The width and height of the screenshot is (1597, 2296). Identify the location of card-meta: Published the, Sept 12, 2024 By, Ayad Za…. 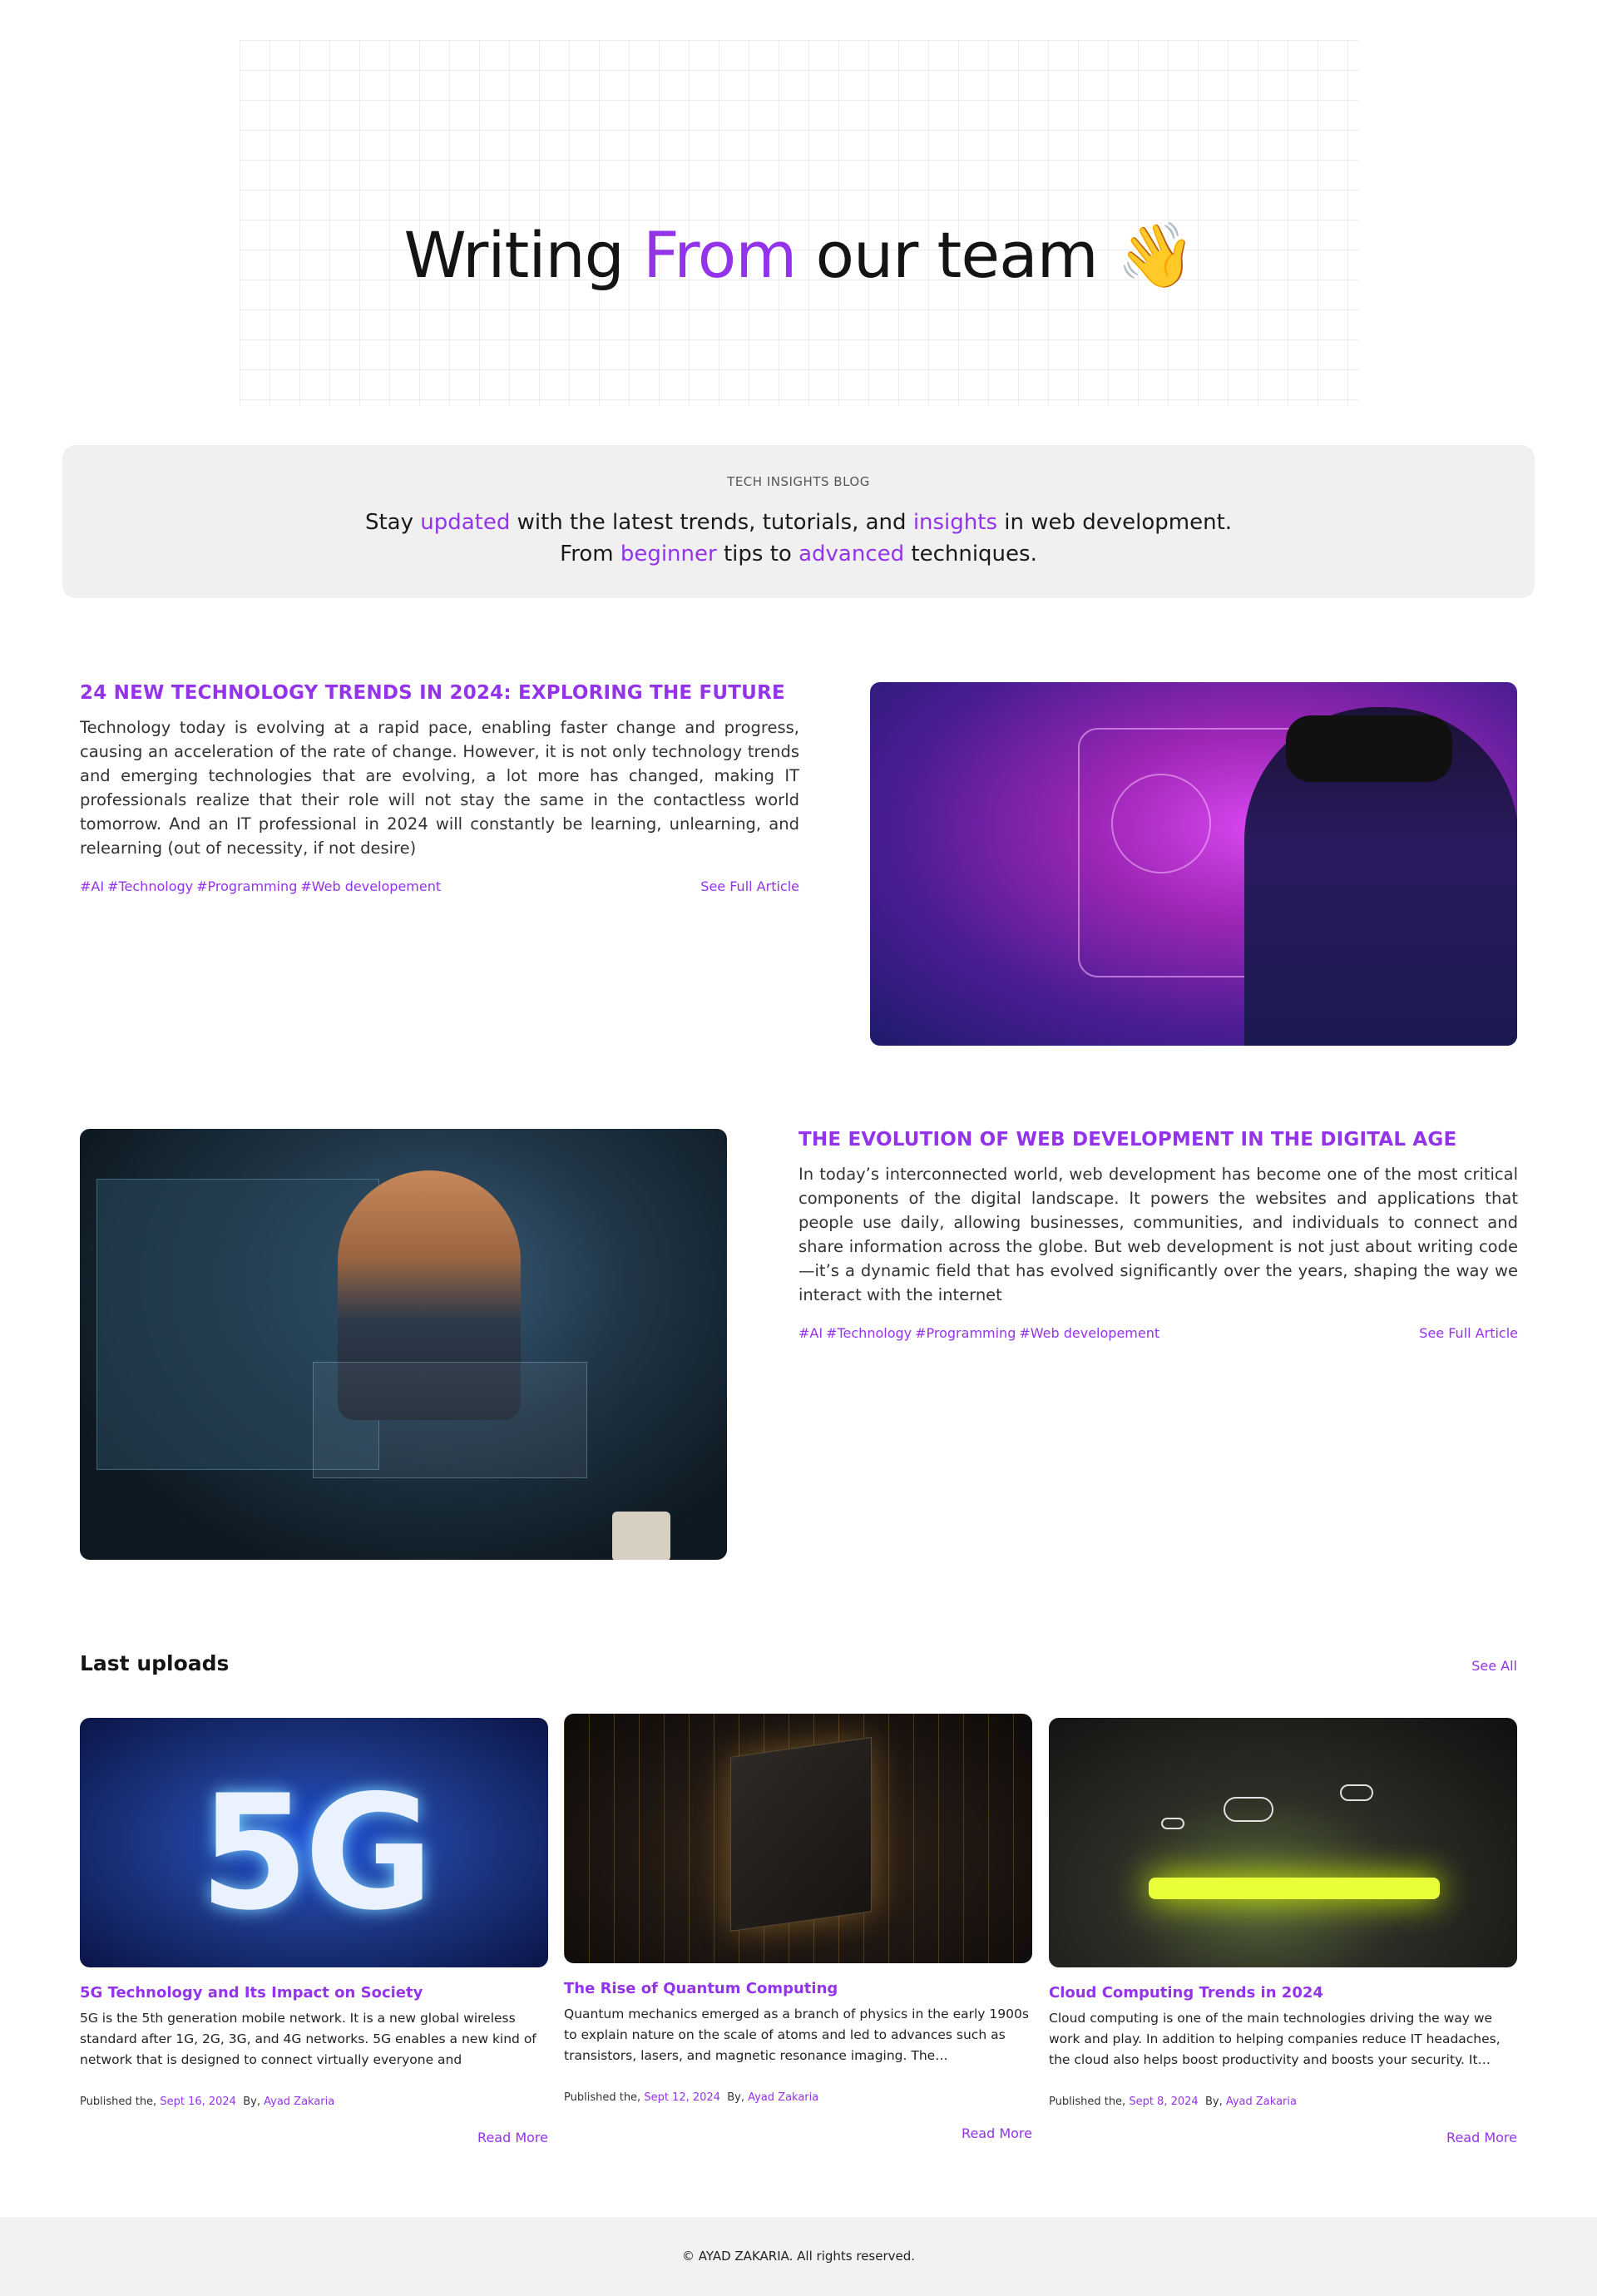
(798, 2097).